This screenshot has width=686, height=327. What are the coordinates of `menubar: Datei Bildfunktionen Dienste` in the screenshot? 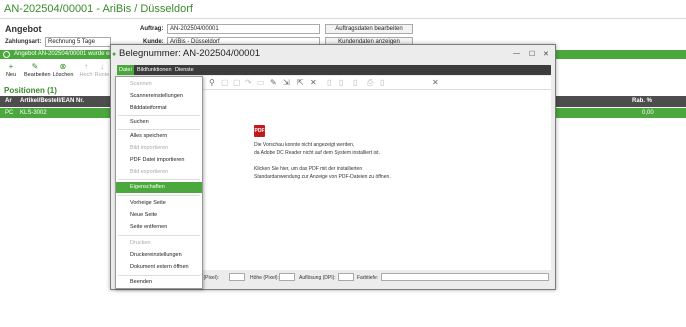 It's located at (334, 70).